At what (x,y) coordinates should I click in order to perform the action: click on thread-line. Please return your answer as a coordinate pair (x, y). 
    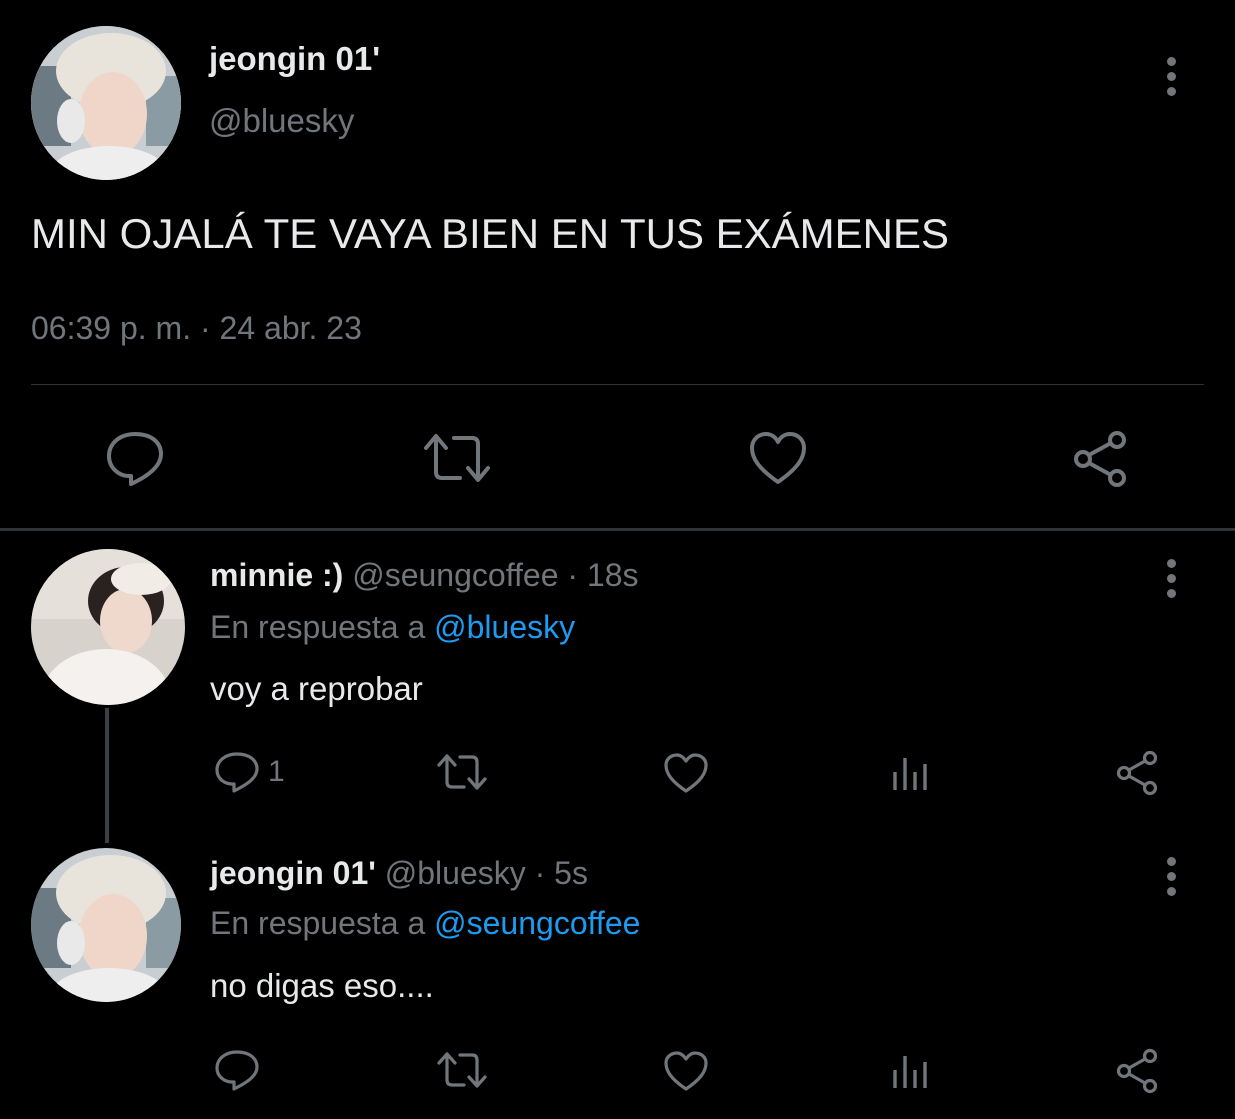
    Looking at the image, I should click on (107, 775).